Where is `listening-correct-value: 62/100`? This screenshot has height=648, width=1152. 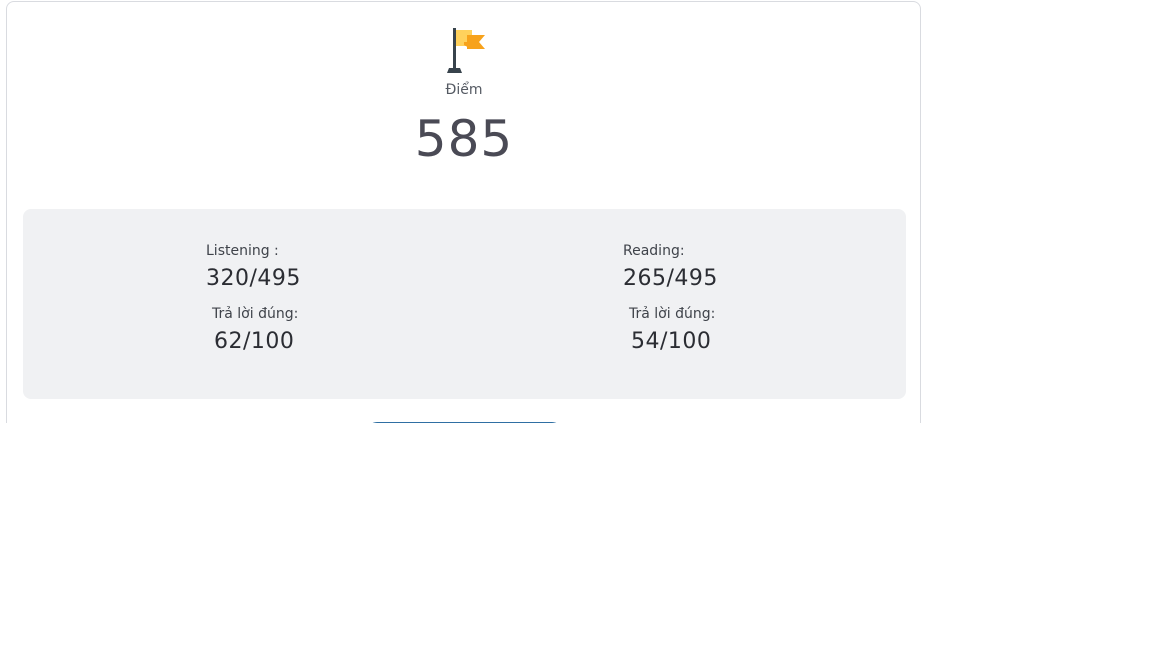
listening-correct-value: 62/100 is located at coordinates (254, 341).